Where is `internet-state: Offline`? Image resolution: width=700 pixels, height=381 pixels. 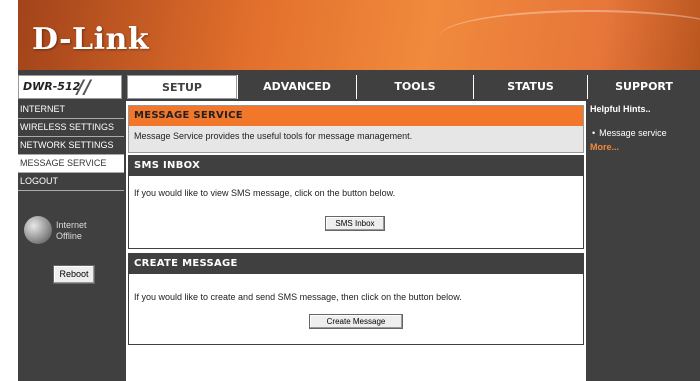
internet-state: Offline is located at coordinates (69, 236).